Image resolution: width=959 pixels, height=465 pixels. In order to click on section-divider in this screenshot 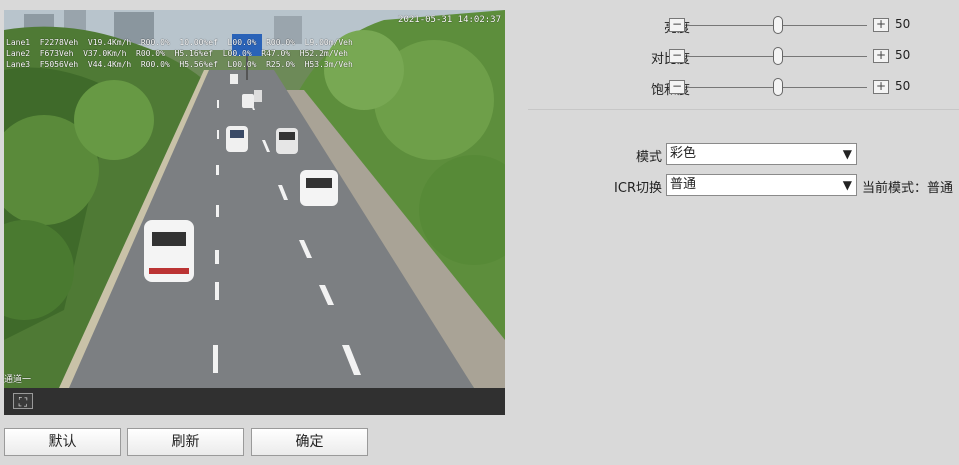, I will do `click(743, 109)`.